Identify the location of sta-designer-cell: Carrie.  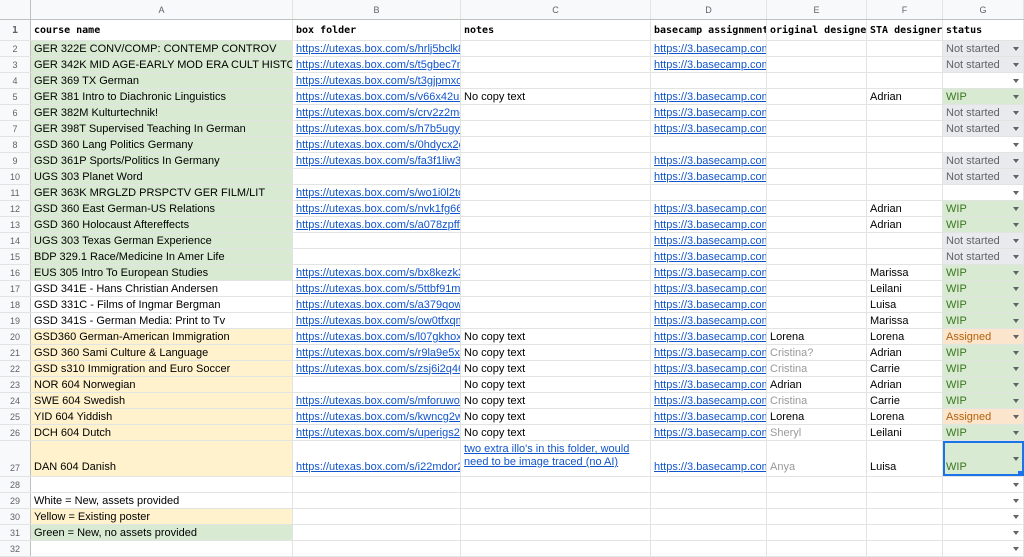
(905, 400).